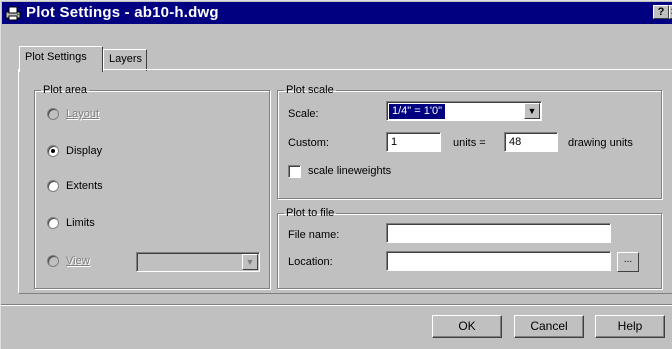 This screenshot has height=349, width=672. Describe the element at coordinates (198, 262) in the screenshot. I see `view-dropdown: ▼` at that location.